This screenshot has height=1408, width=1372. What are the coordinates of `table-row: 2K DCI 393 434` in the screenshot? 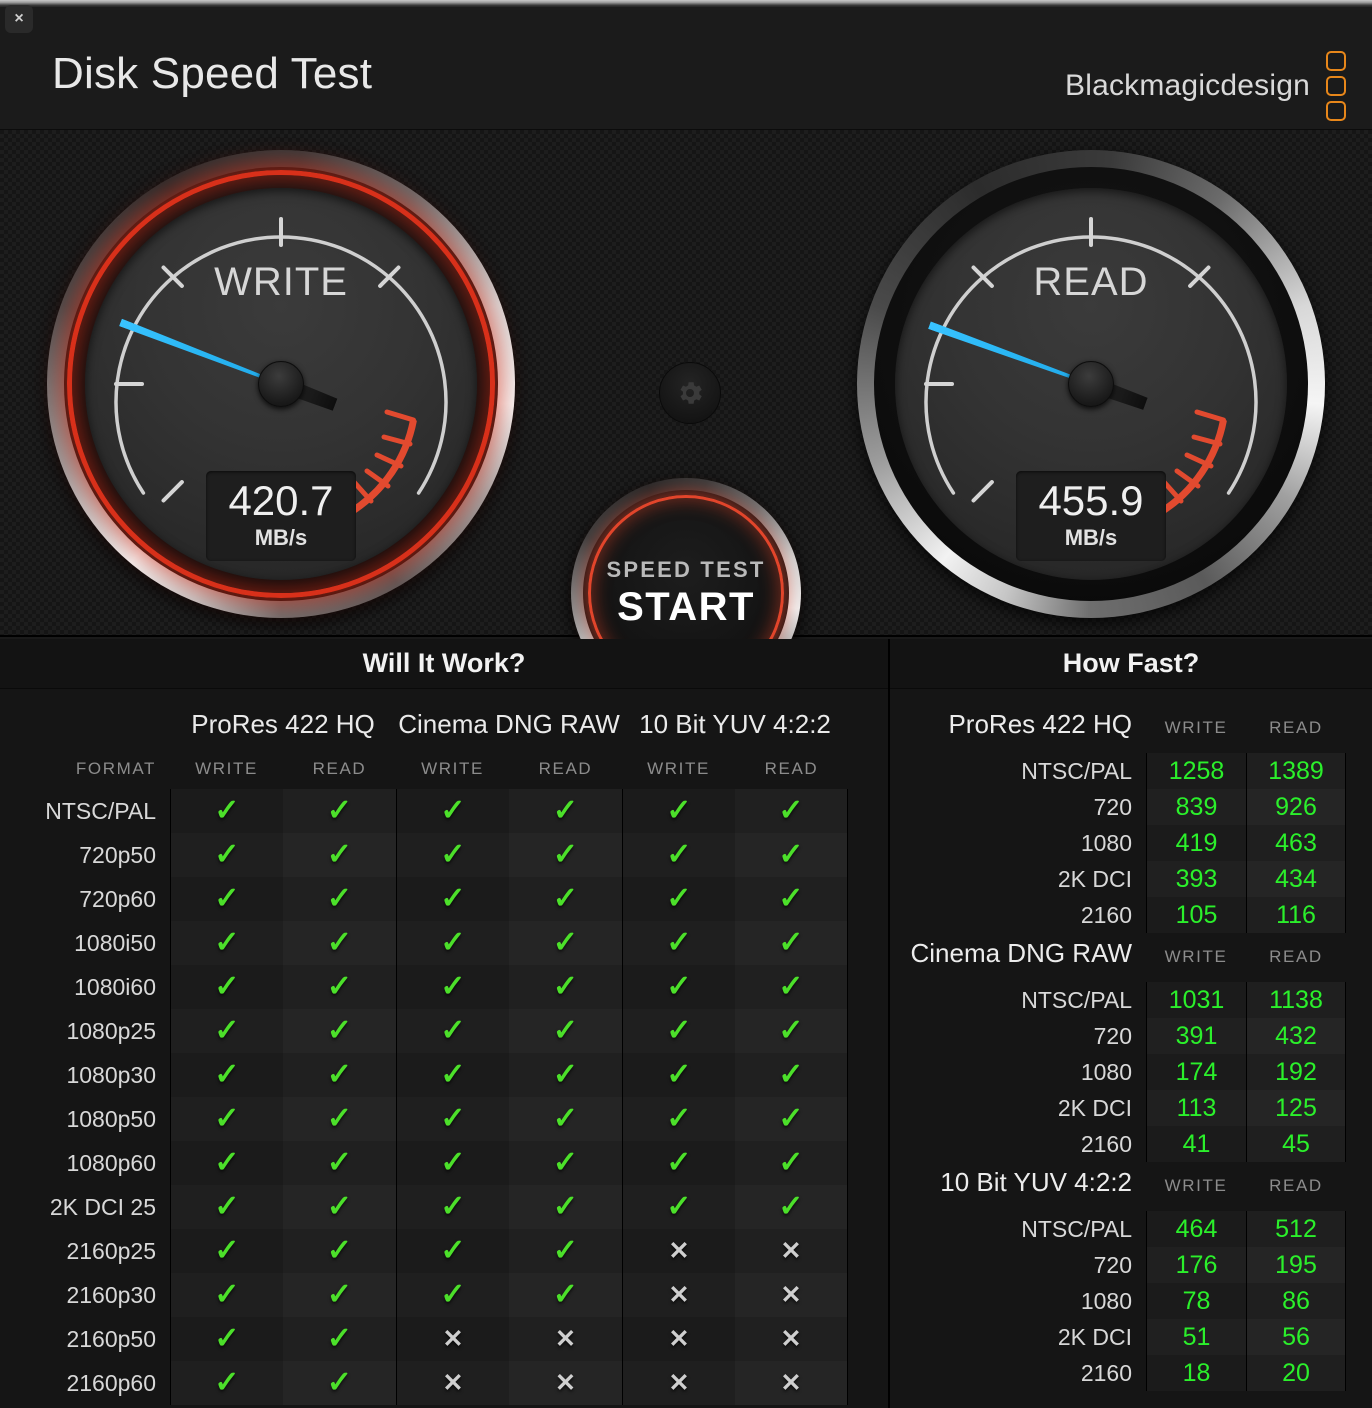 It's located at (1131, 879).